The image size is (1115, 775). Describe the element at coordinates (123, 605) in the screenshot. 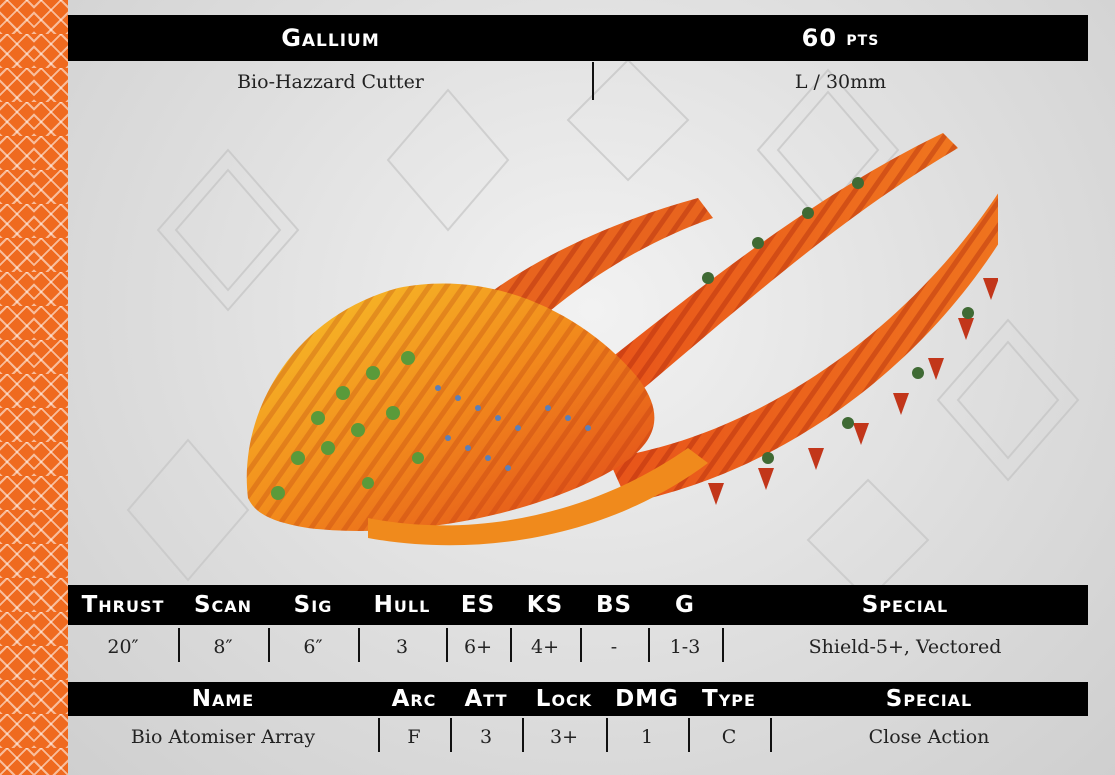

I see `stat-header-thrust: Thrust` at that location.